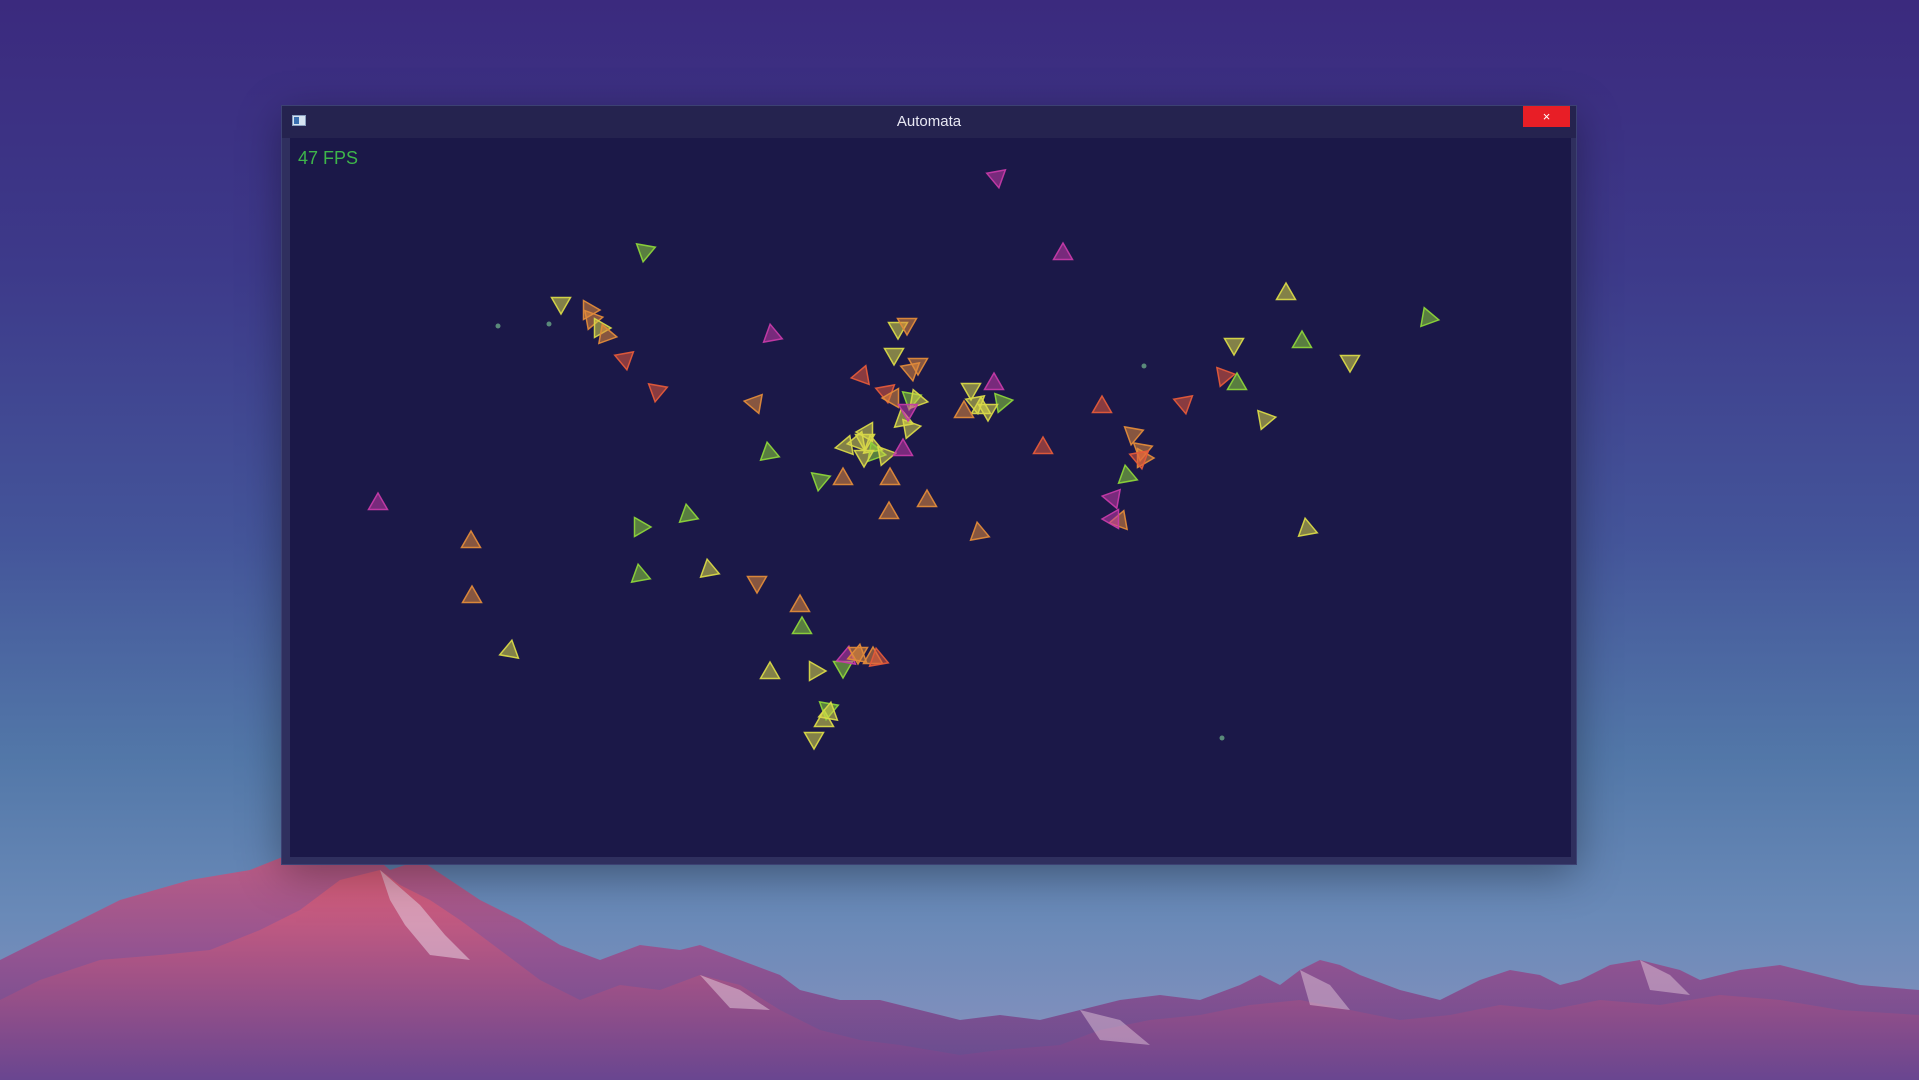  I want to click on window-title: Automata, so click(929, 121).